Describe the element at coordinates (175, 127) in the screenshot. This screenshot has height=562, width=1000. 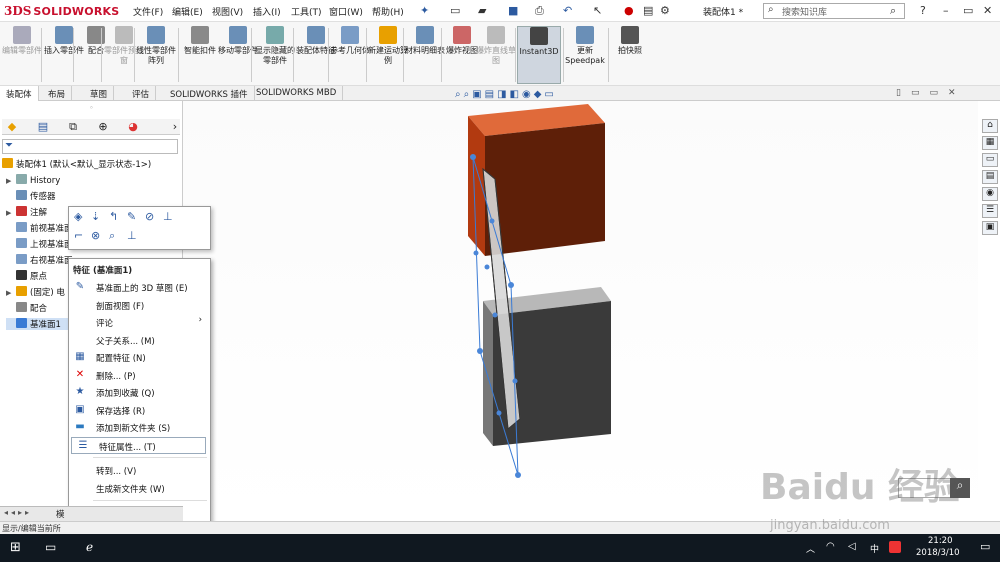
I see `tabs-more-chevron-icon: ›` at that location.